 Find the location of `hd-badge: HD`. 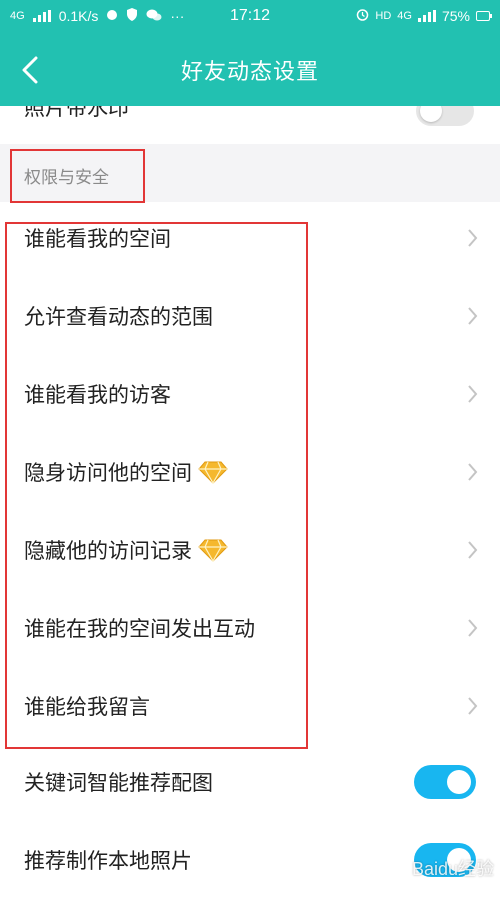

hd-badge: HD is located at coordinates (383, 16).